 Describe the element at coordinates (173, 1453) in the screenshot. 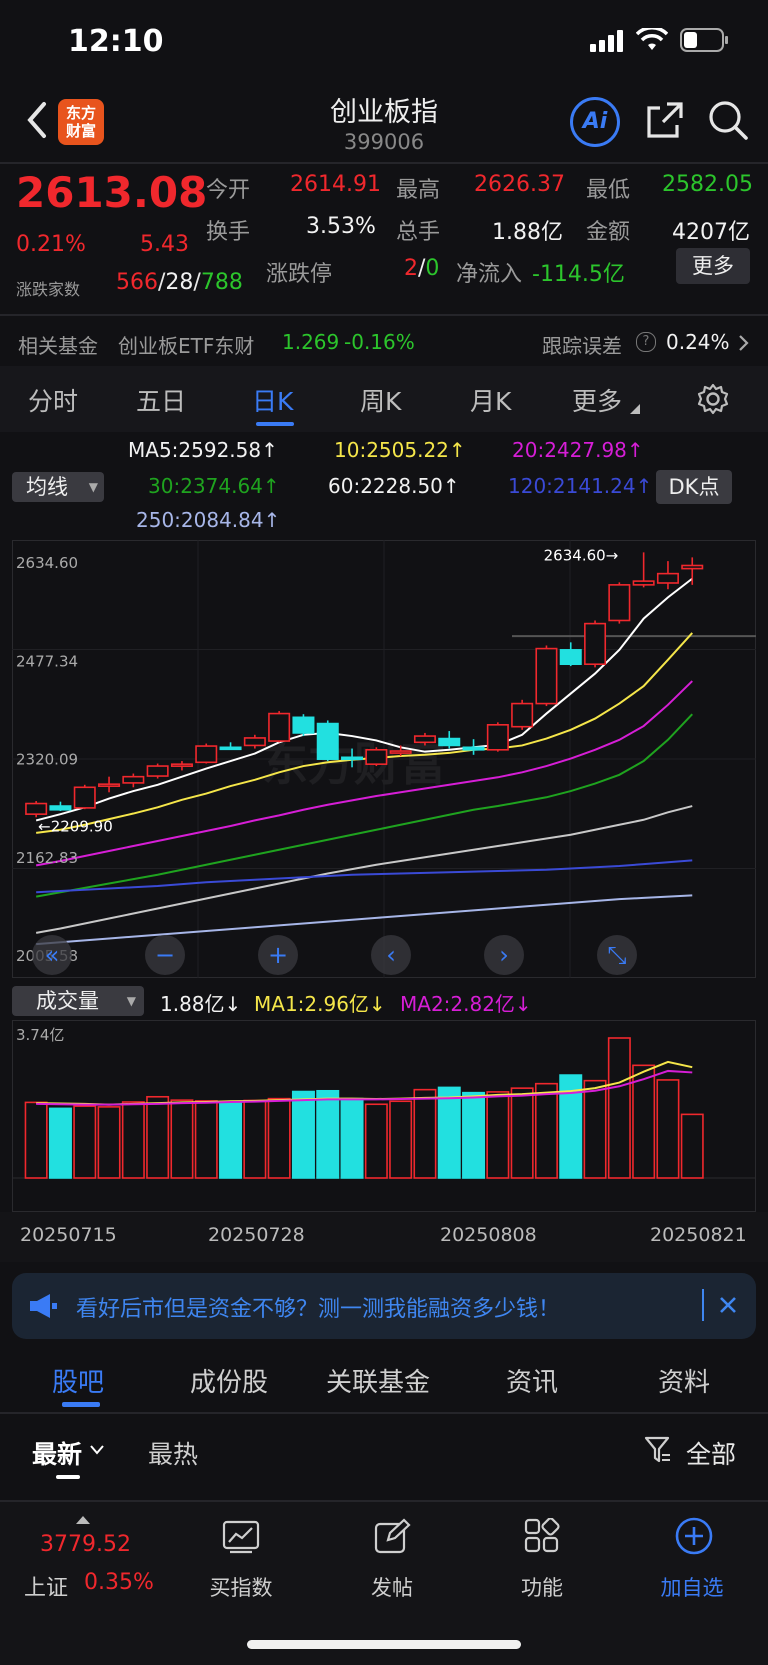

I see `sort-hottest: 最热` at that location.